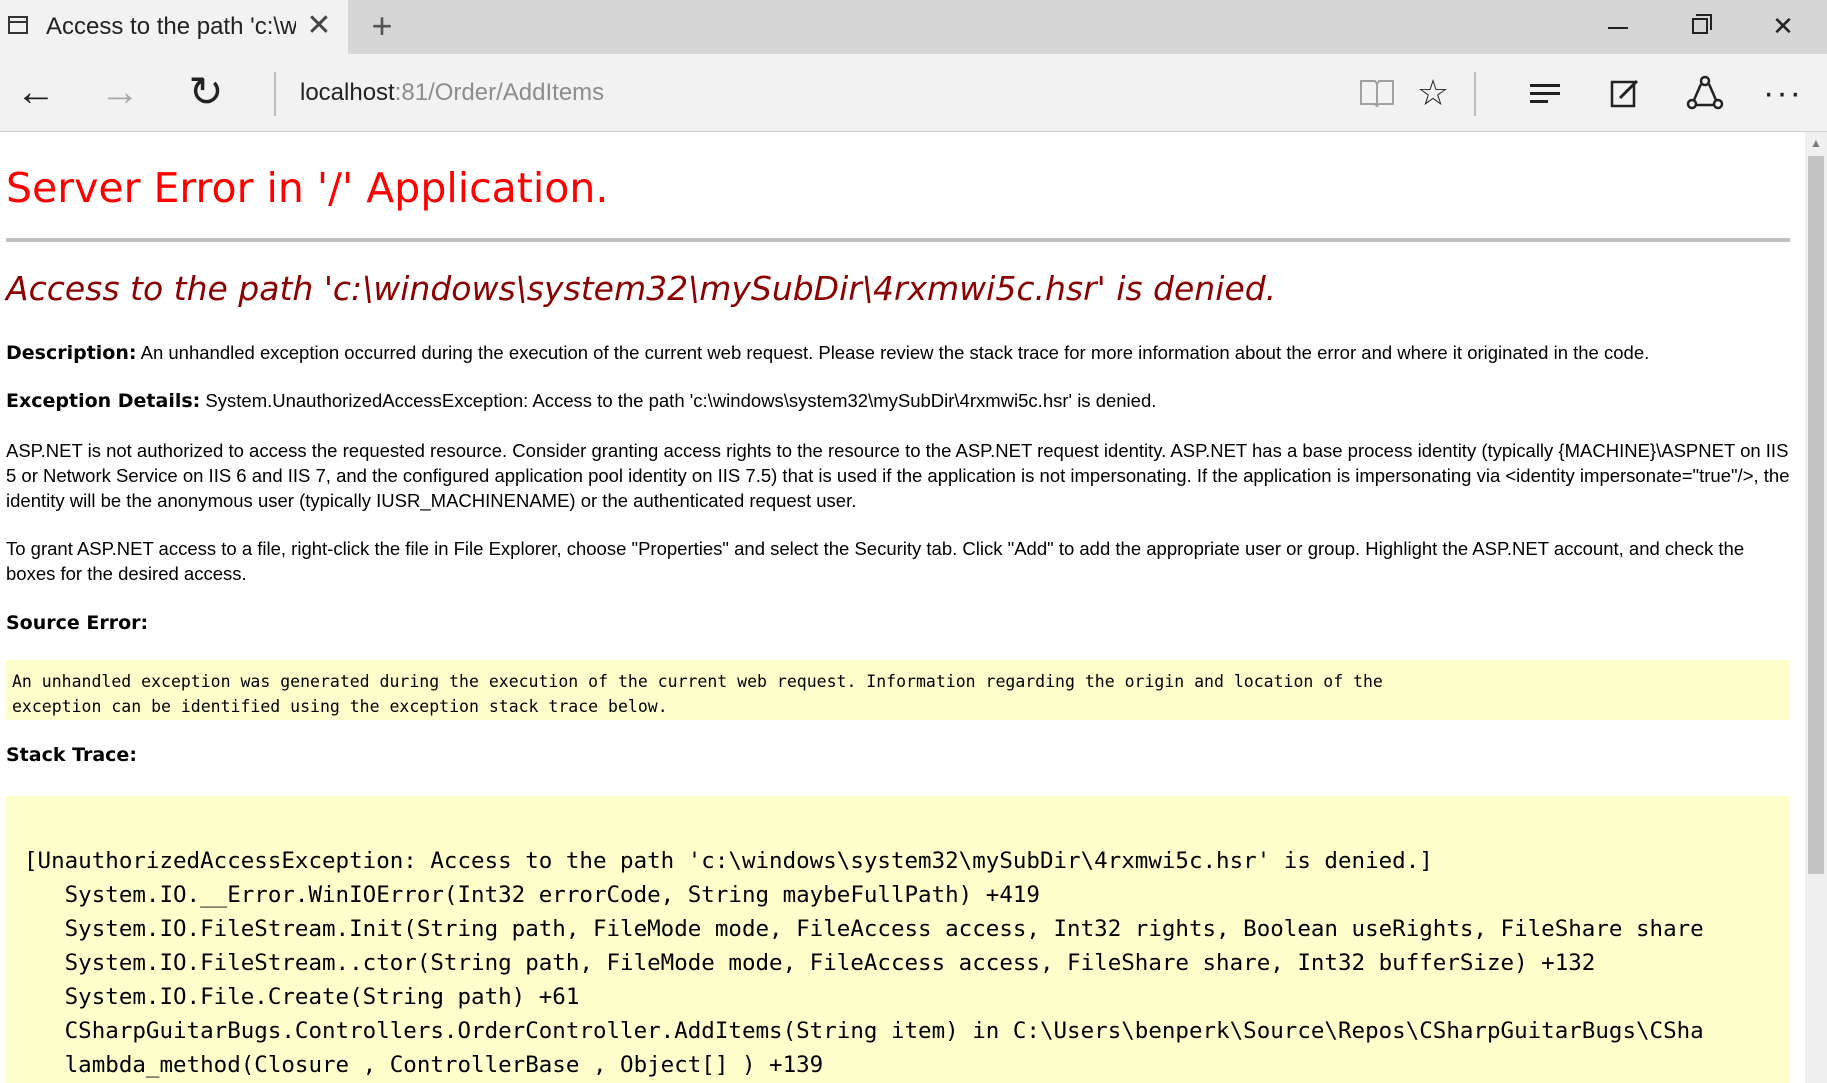 The height and width of the screenshot is (1083, 1827). I want to click on toolbar-divider, so click(275, 94).